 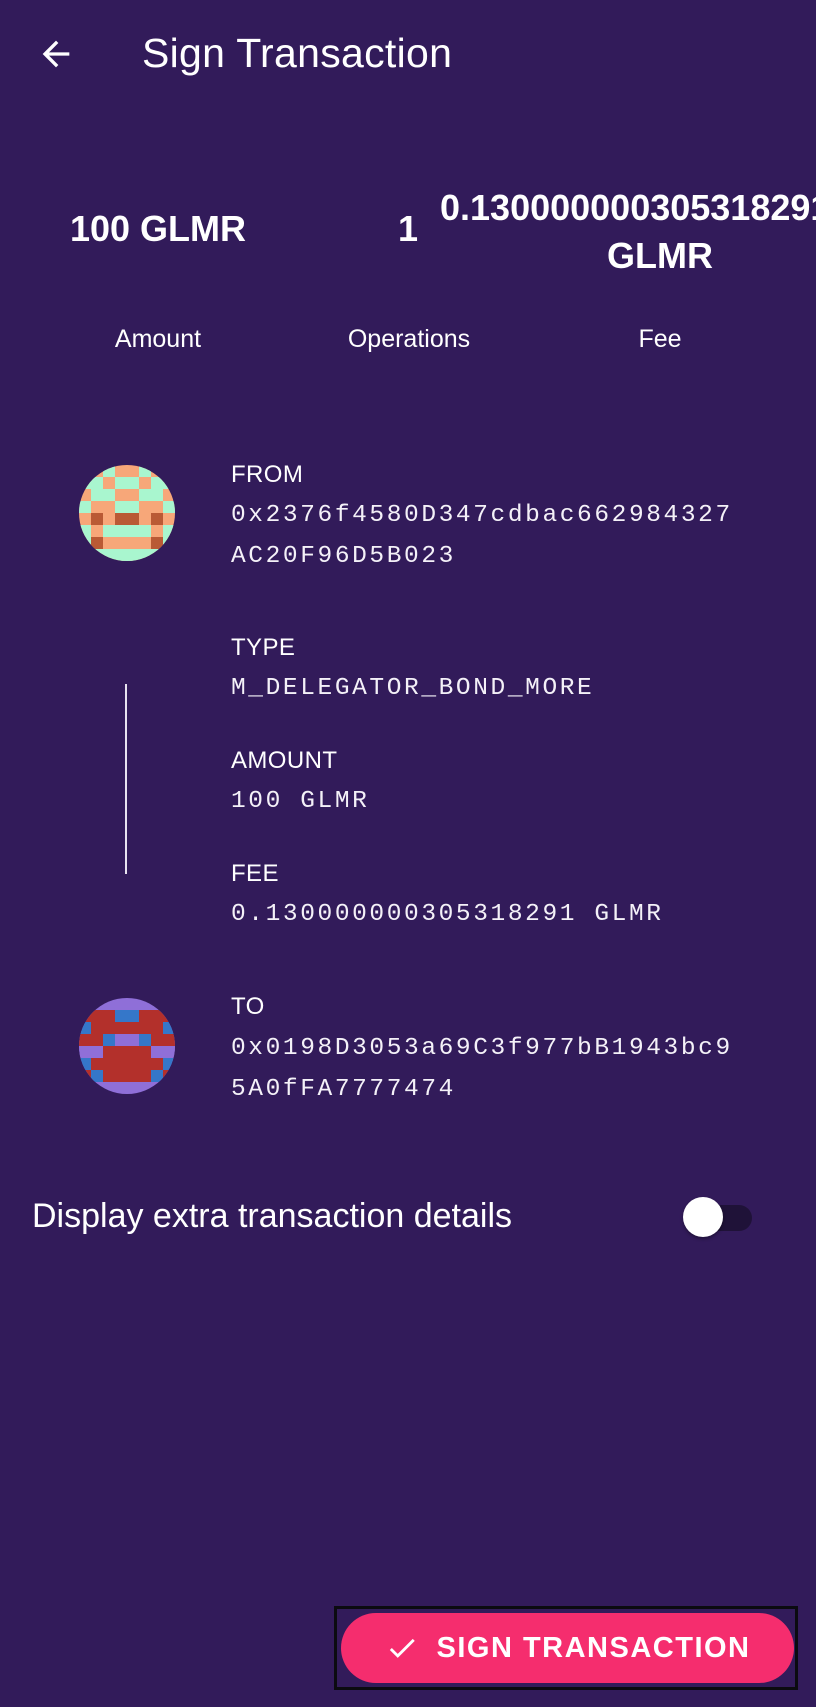 What do you see at coordinates (703, 1217) in the screenshot?
I see `toggle-knob` at bounding box center [703, 1217].